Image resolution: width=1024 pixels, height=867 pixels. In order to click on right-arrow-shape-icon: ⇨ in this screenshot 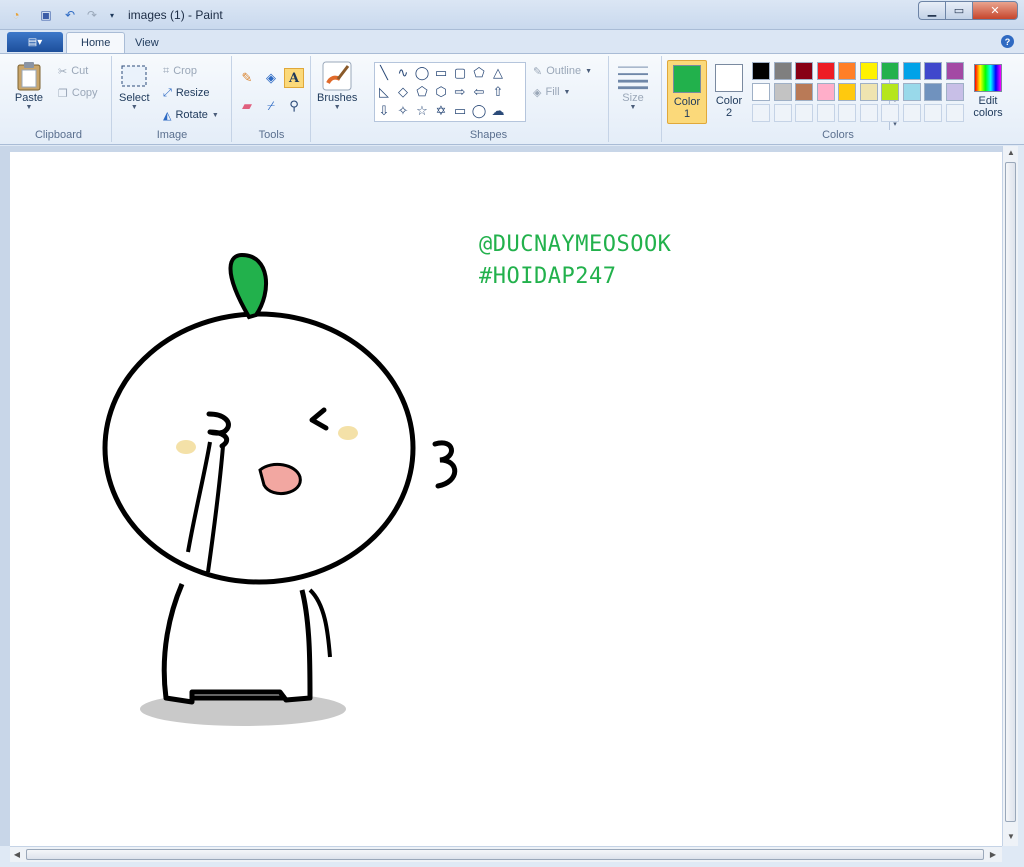, I will do `click(460, 92)`.